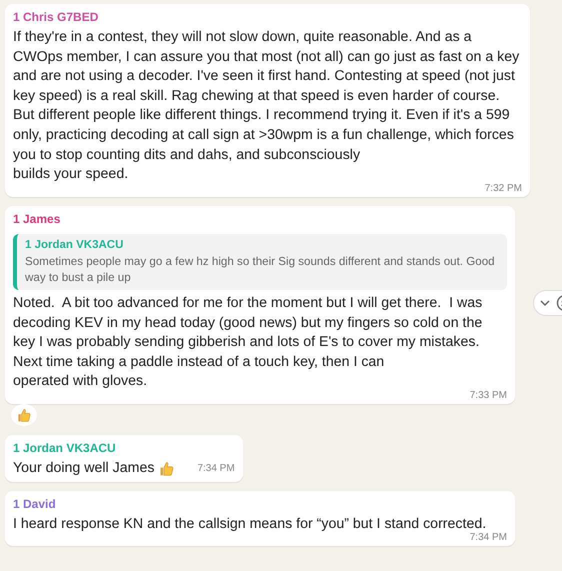 The width and height of the screenshot is (562, 571). I want to click on sender-name: 1 Chris G7BED, so click(56, 17).